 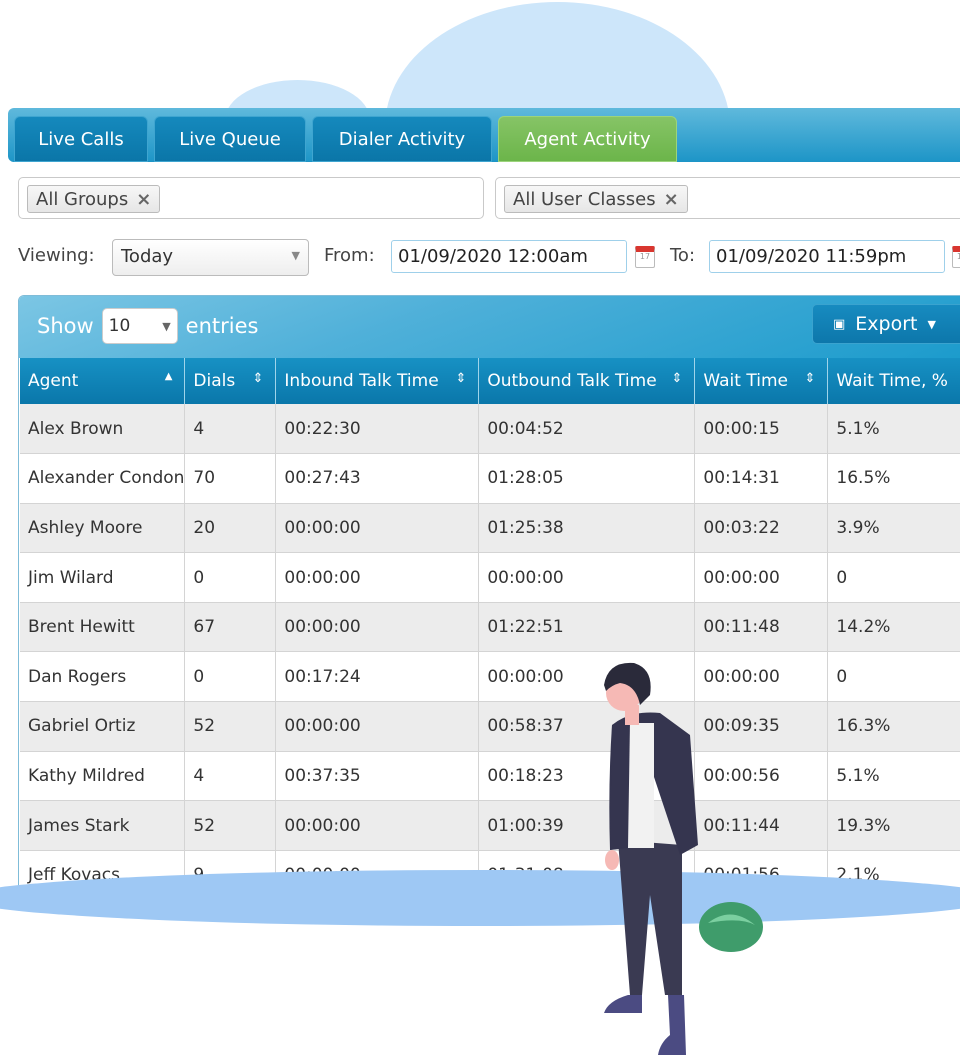 What do you see at coordinates (230, 726) in the screenshot?
I see `table-cell: 52` at bounding box center [230, 726].